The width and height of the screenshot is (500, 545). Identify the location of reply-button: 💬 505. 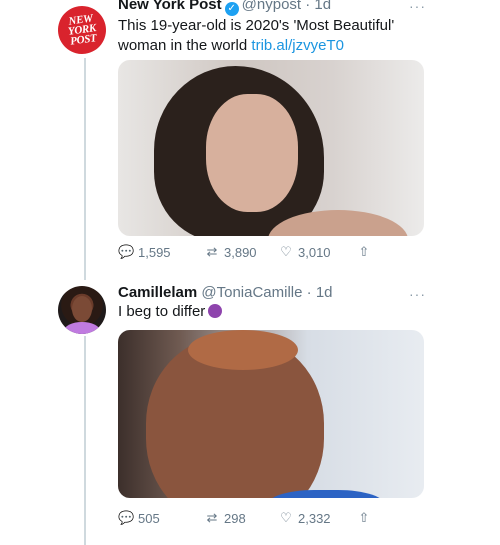
(139, 518).